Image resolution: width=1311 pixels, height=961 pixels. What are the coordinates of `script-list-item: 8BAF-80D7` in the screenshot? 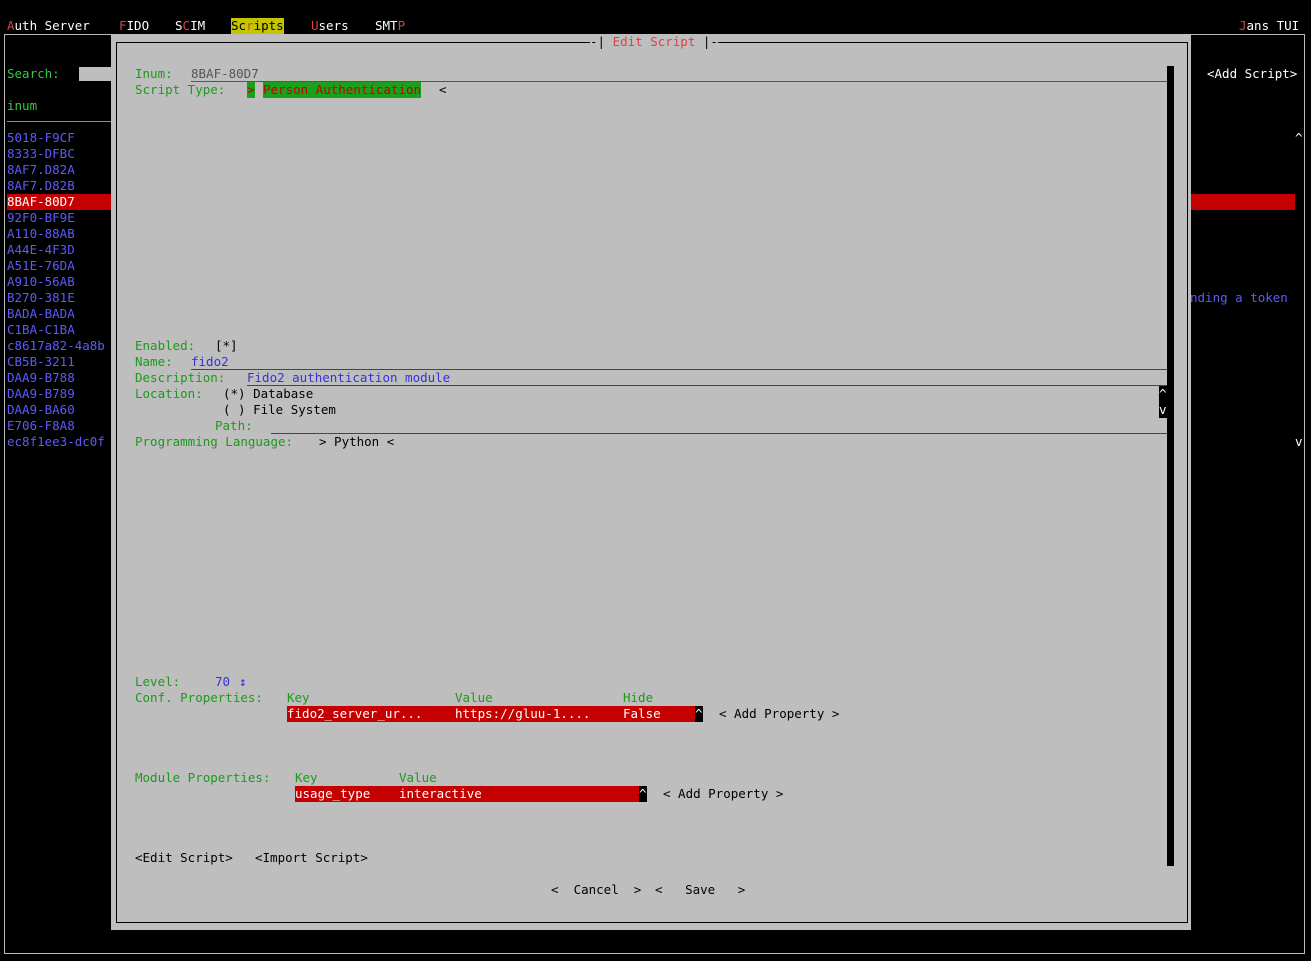 It's located at (59, 202).